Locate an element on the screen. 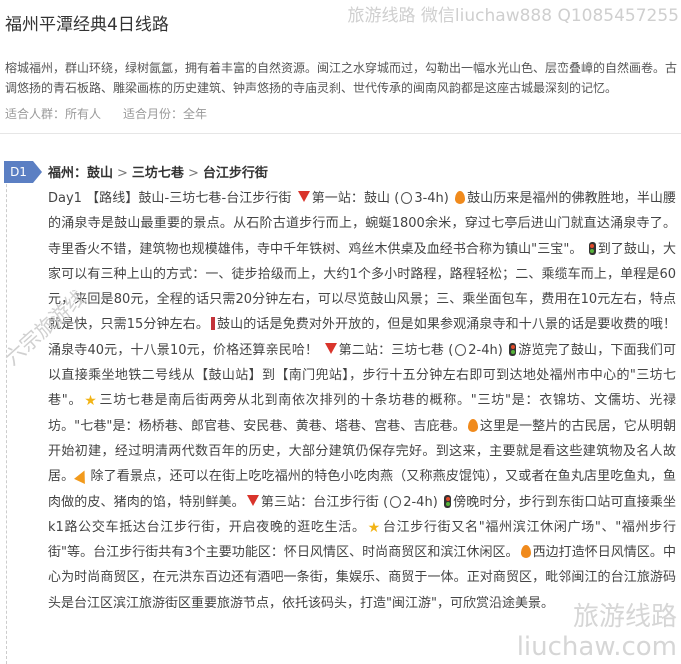 The width and height of the screenshot is (681, 664). content-text: 第三站：台江步行街 ( is located at coordinates (324, 502).